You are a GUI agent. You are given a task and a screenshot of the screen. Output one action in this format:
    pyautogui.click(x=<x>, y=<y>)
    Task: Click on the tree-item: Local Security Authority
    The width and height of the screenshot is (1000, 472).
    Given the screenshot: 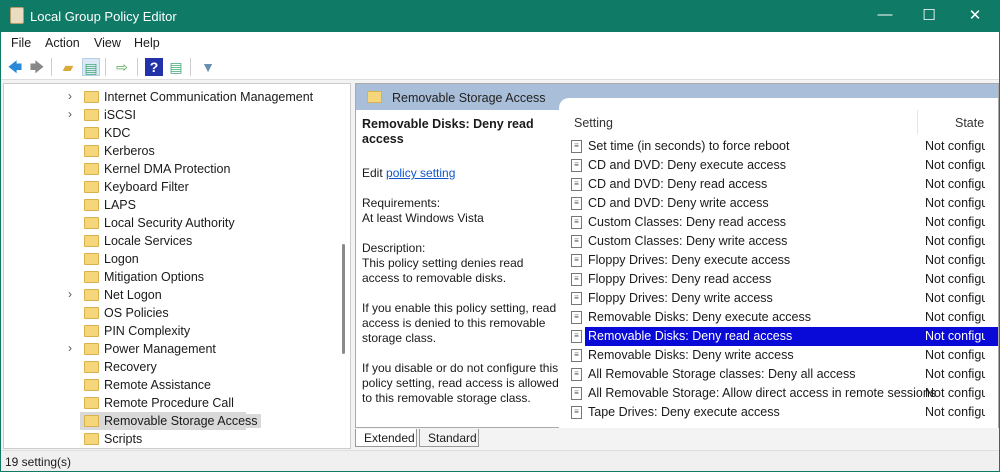 What is the action you would take?
    pyautogui.click(x=169, y=223)
    